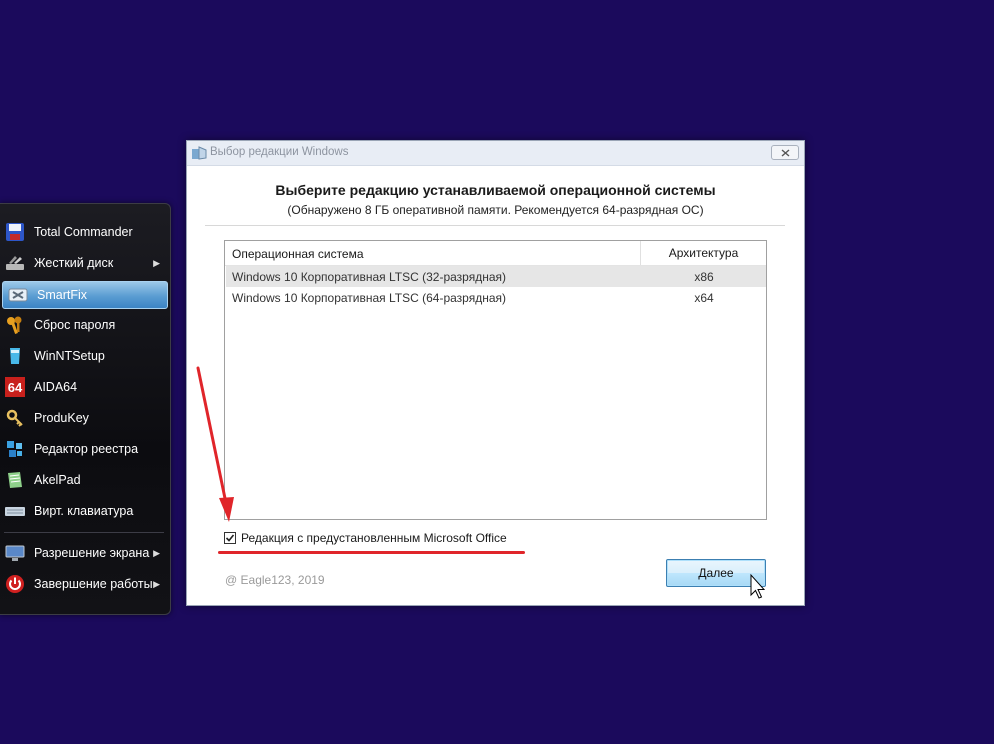  I want to click on aida64-icon: 64, so click(15, 387).